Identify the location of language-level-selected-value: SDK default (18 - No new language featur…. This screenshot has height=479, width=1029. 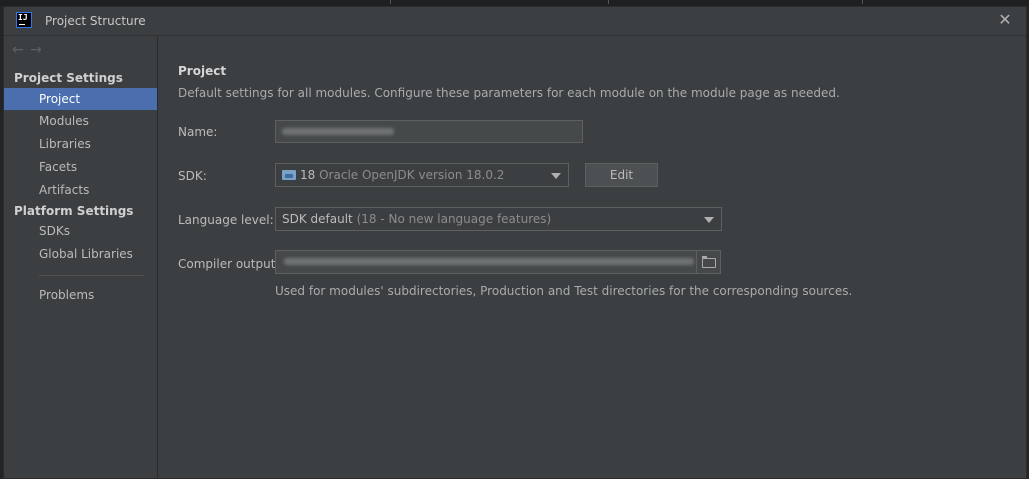
(416, 219).